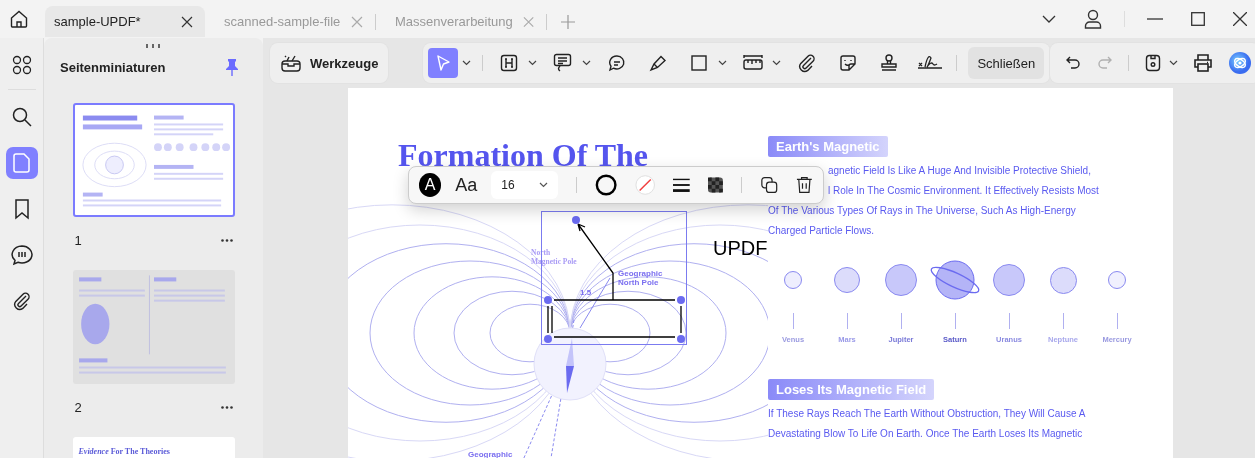 Image resolution: width=1255 pixels, height=458 pixels. Describe the element at coordinates (21, 209) in the screenshot. I see `bookmark-icon` at that location.